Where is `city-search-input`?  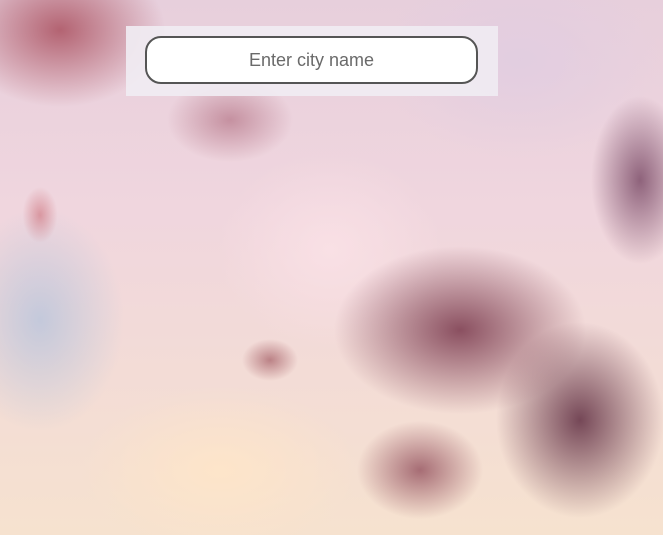
city-search-input is located at coordinates (311, 60).